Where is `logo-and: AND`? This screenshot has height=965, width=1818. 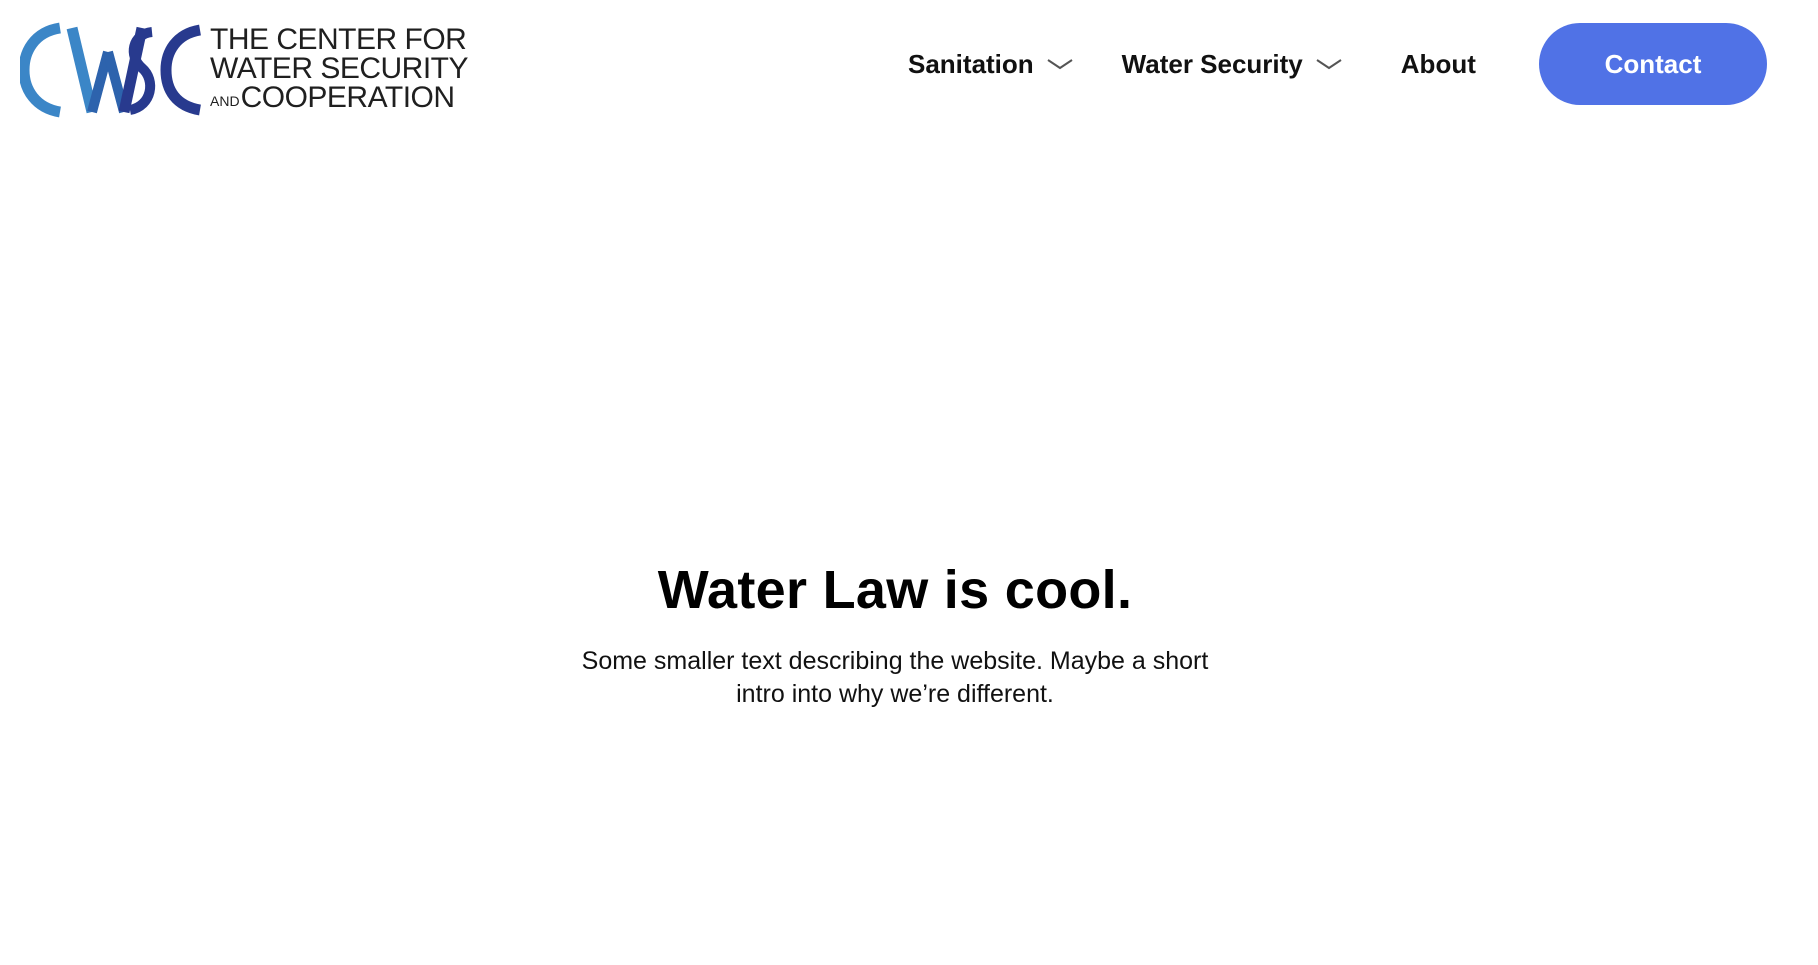
logo-and: AND is located at coordinates (225, 100).